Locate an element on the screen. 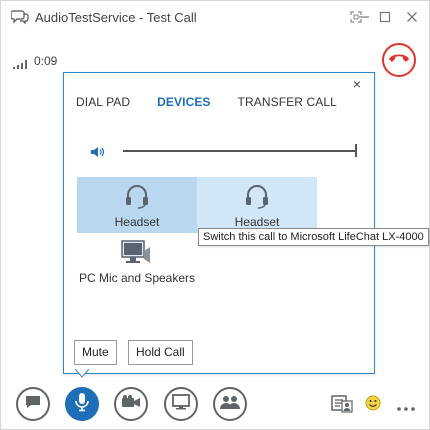 This screenshot has width=430, height=430. video-camera-icon is located at coordinates (131, 404).